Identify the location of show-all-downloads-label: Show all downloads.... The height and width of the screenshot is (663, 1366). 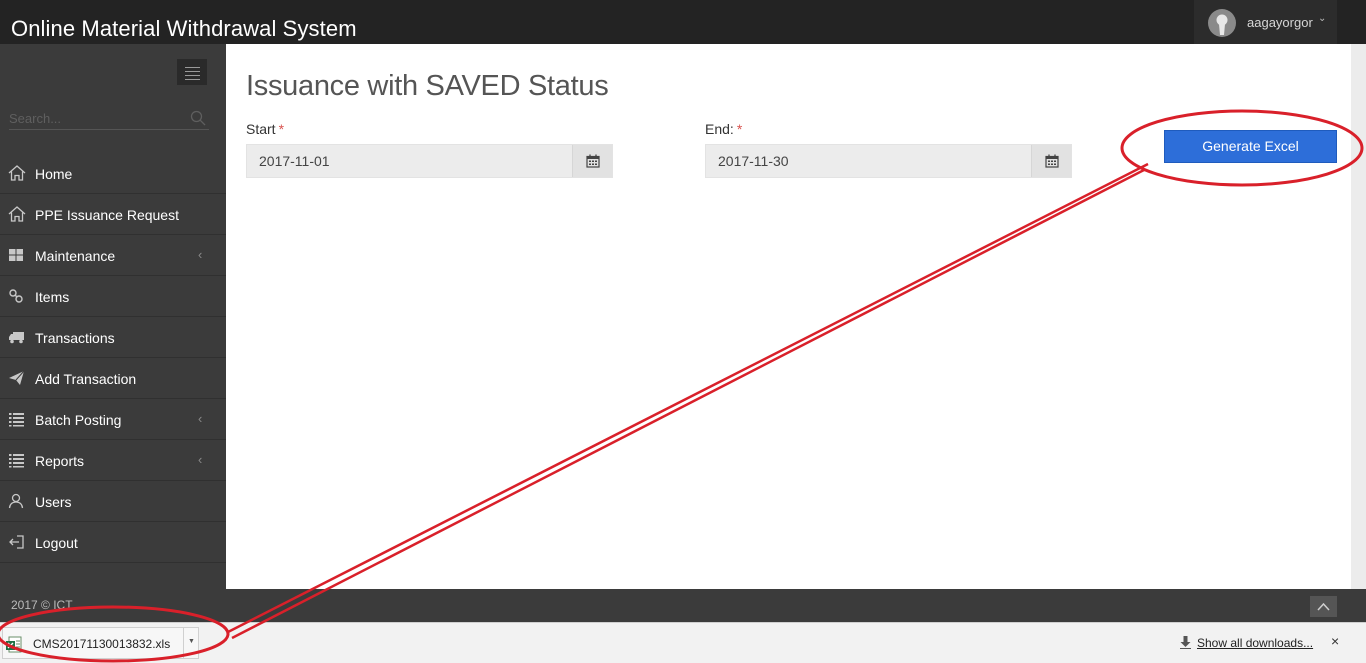
(1255, 642).